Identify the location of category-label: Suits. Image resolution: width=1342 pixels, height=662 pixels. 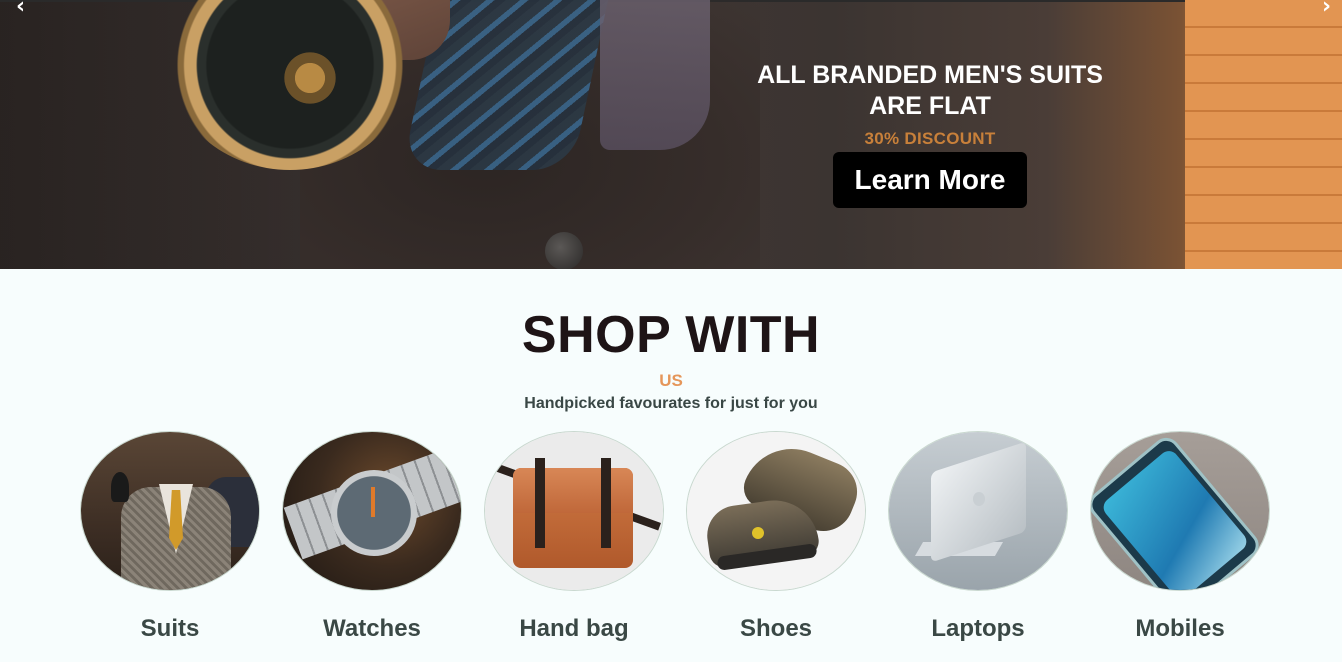
(170, 629).